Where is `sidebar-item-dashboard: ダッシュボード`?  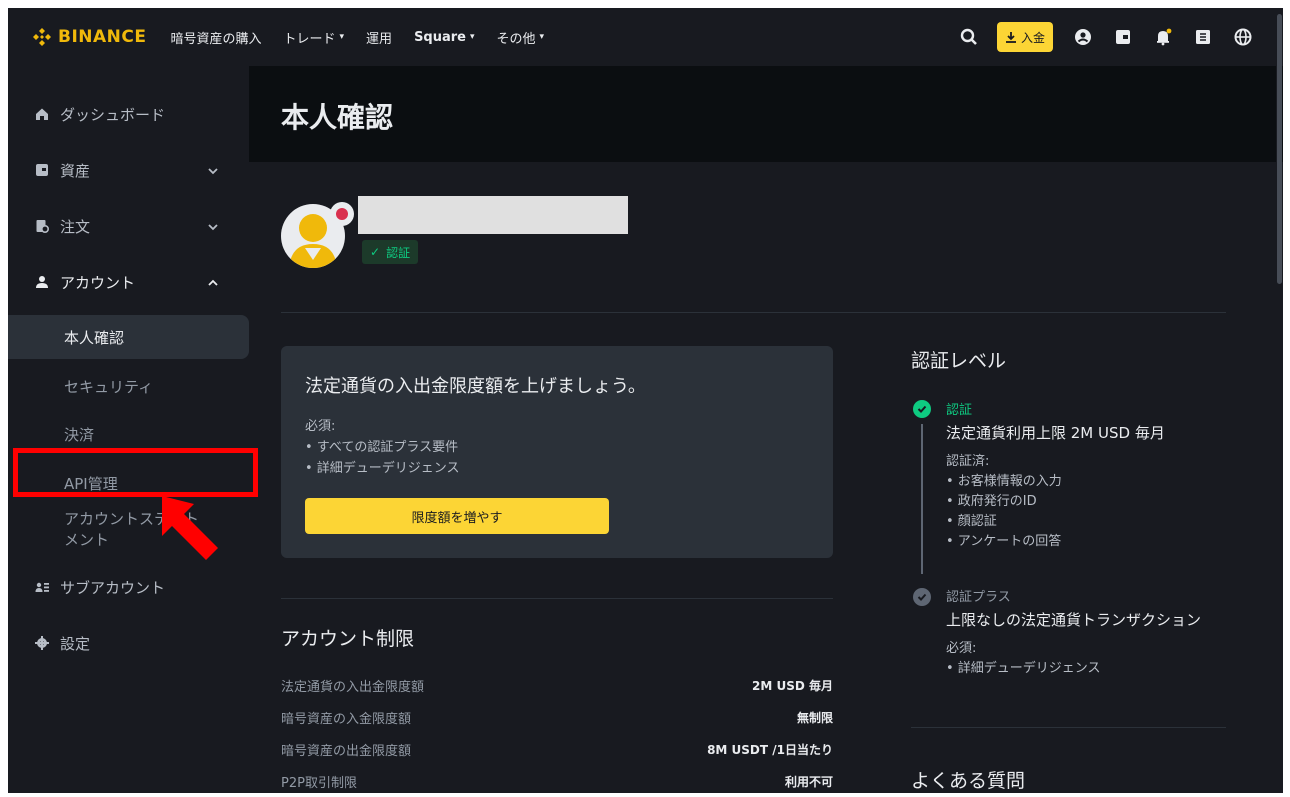 sidebar-item-dashboard: ダッシュボード is located at coordinates (128, 114).